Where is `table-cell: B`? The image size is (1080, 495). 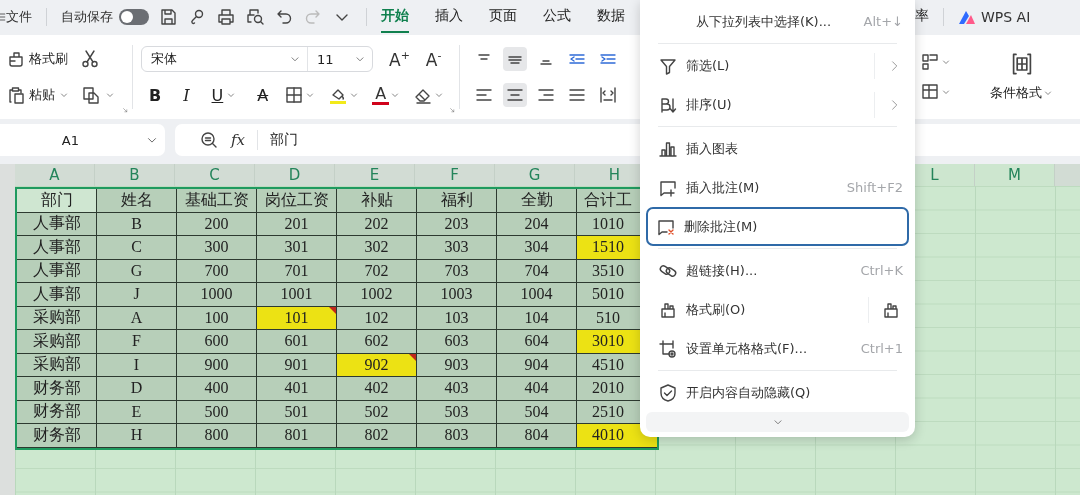
table-cell: B is located at coordinates (137, 224).